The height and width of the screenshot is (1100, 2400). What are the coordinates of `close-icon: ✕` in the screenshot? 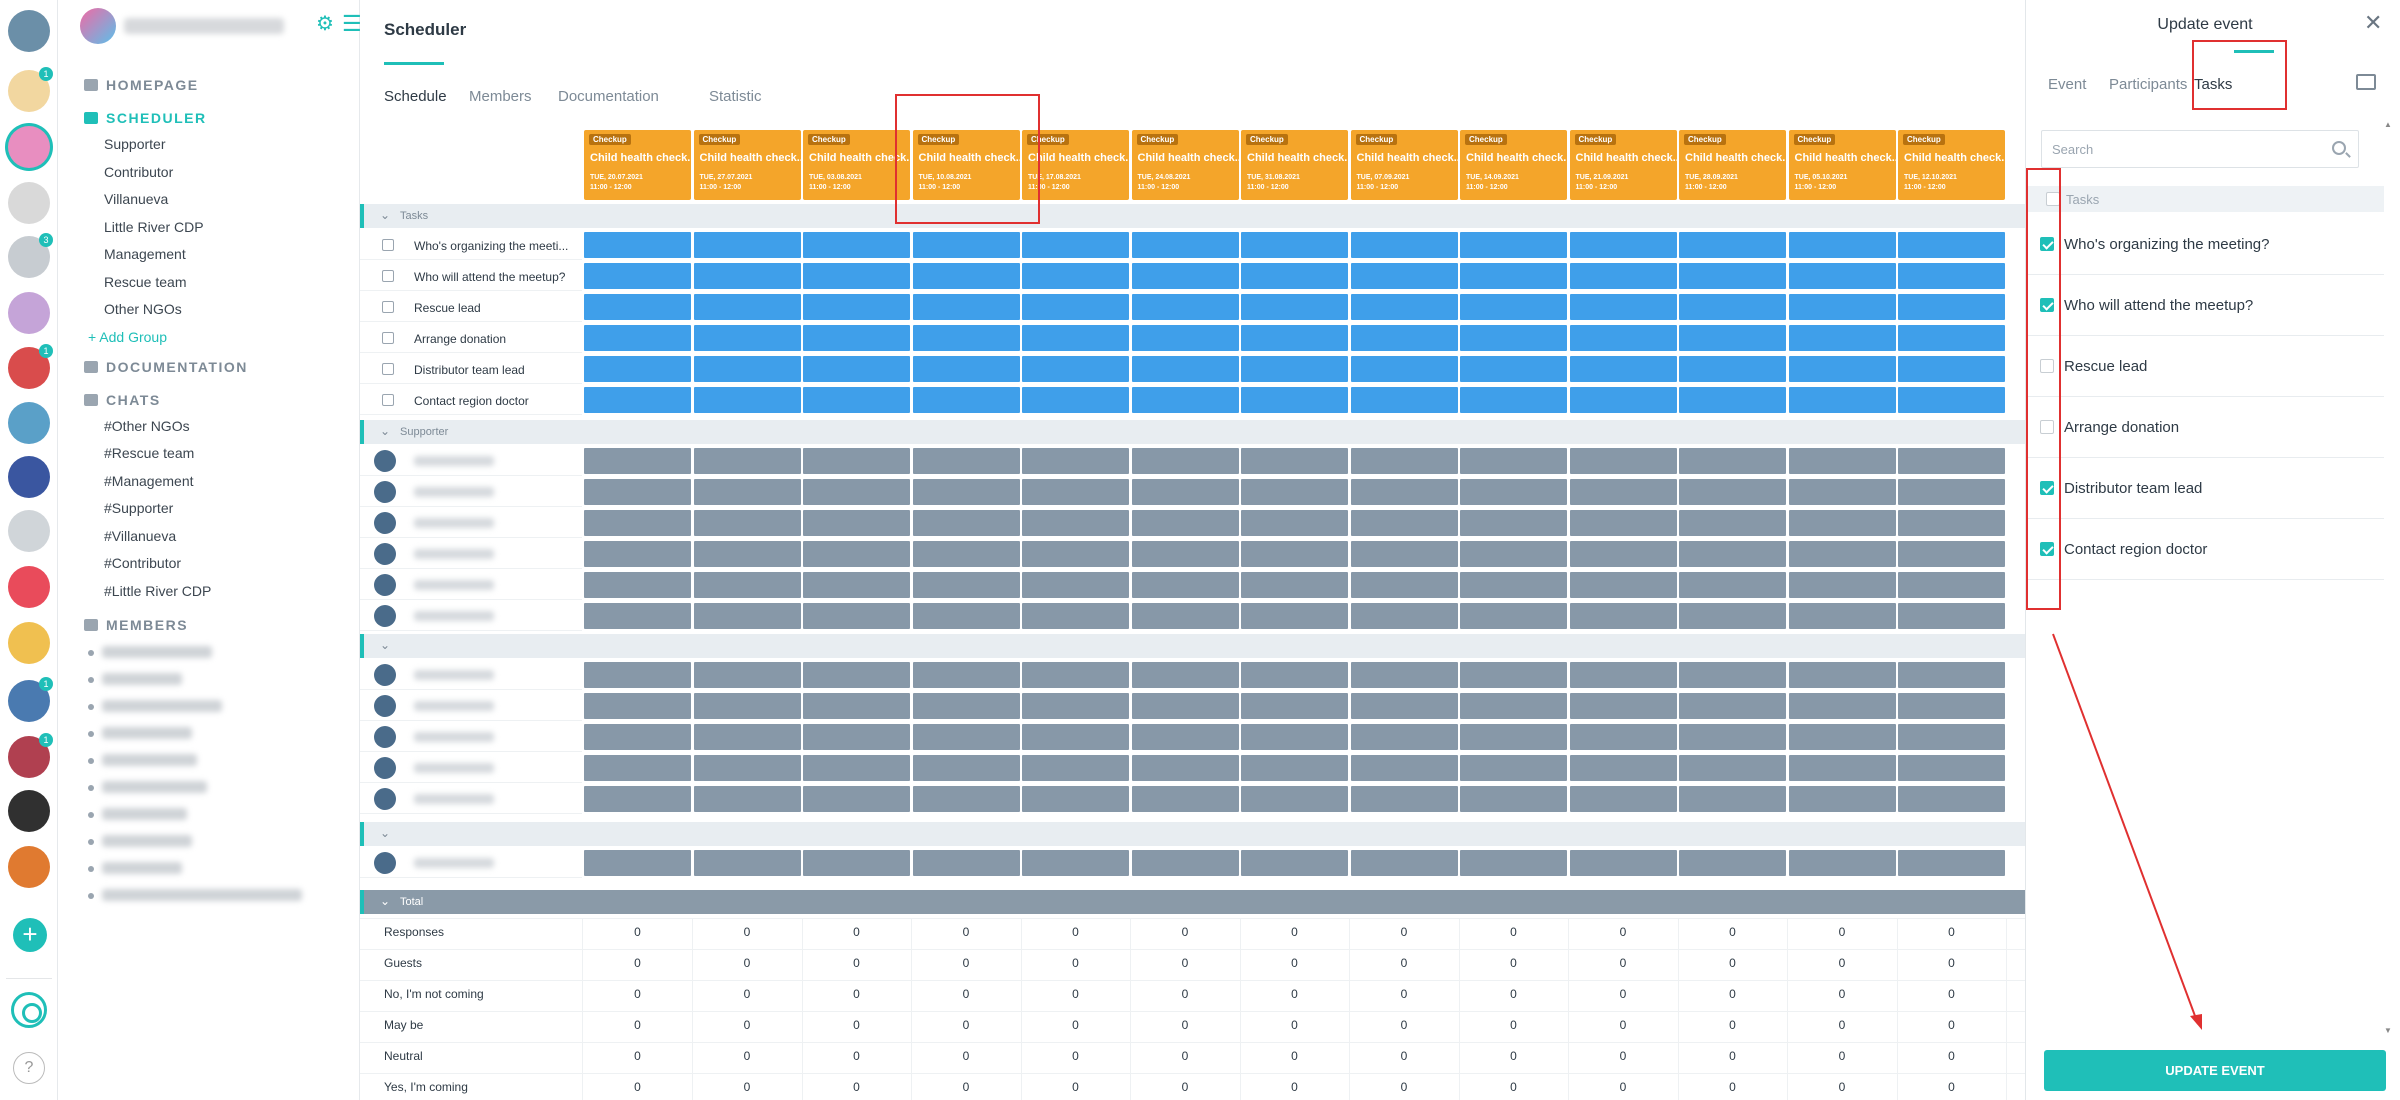 It's located at (2373, 23).